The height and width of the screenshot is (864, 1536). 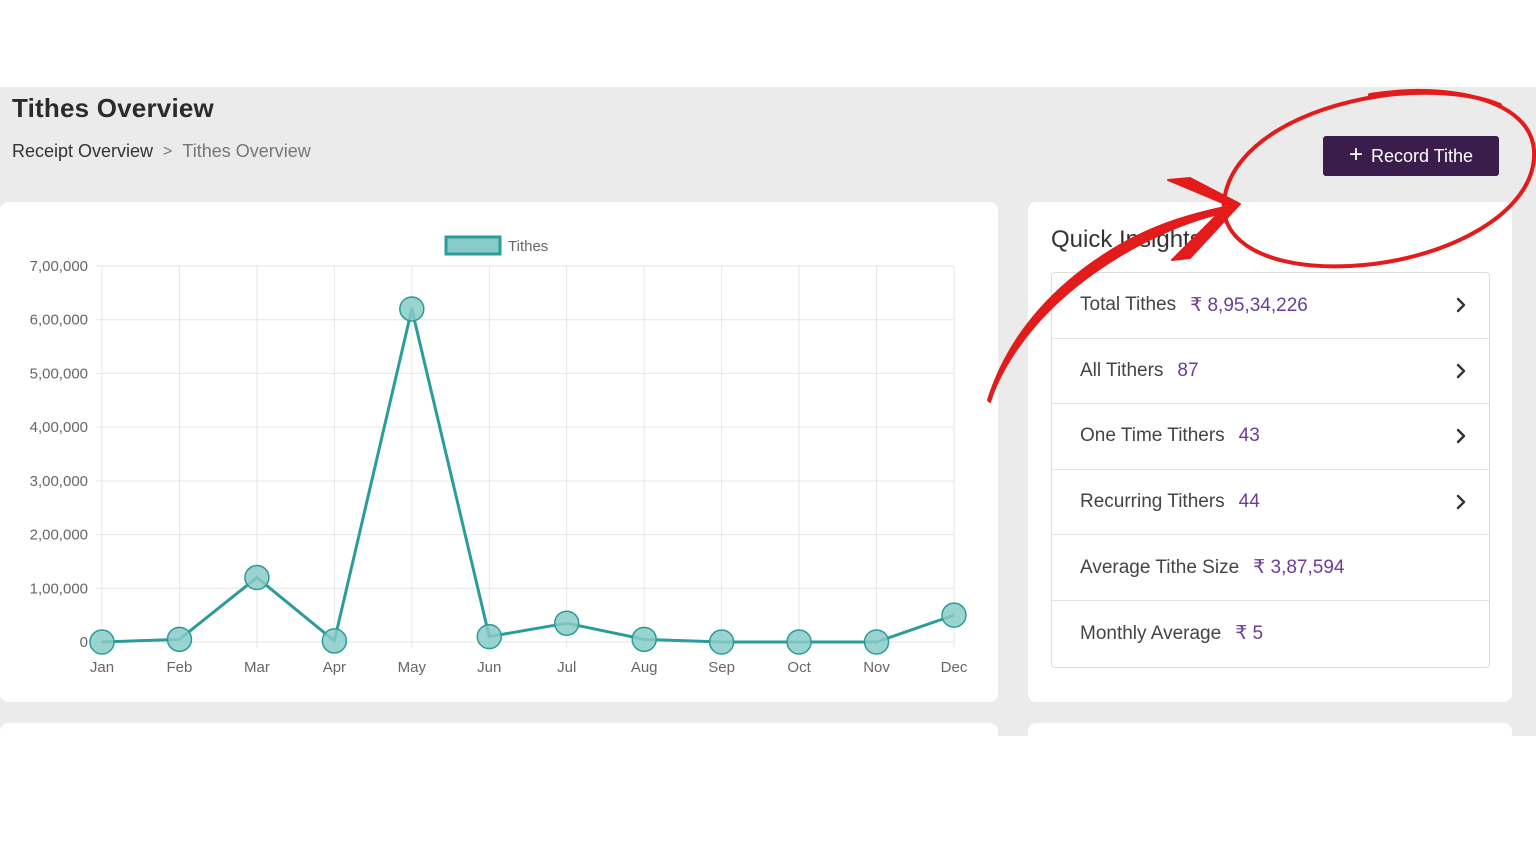 I want to click on insight-value: 44, so click(x=1249, y=502).